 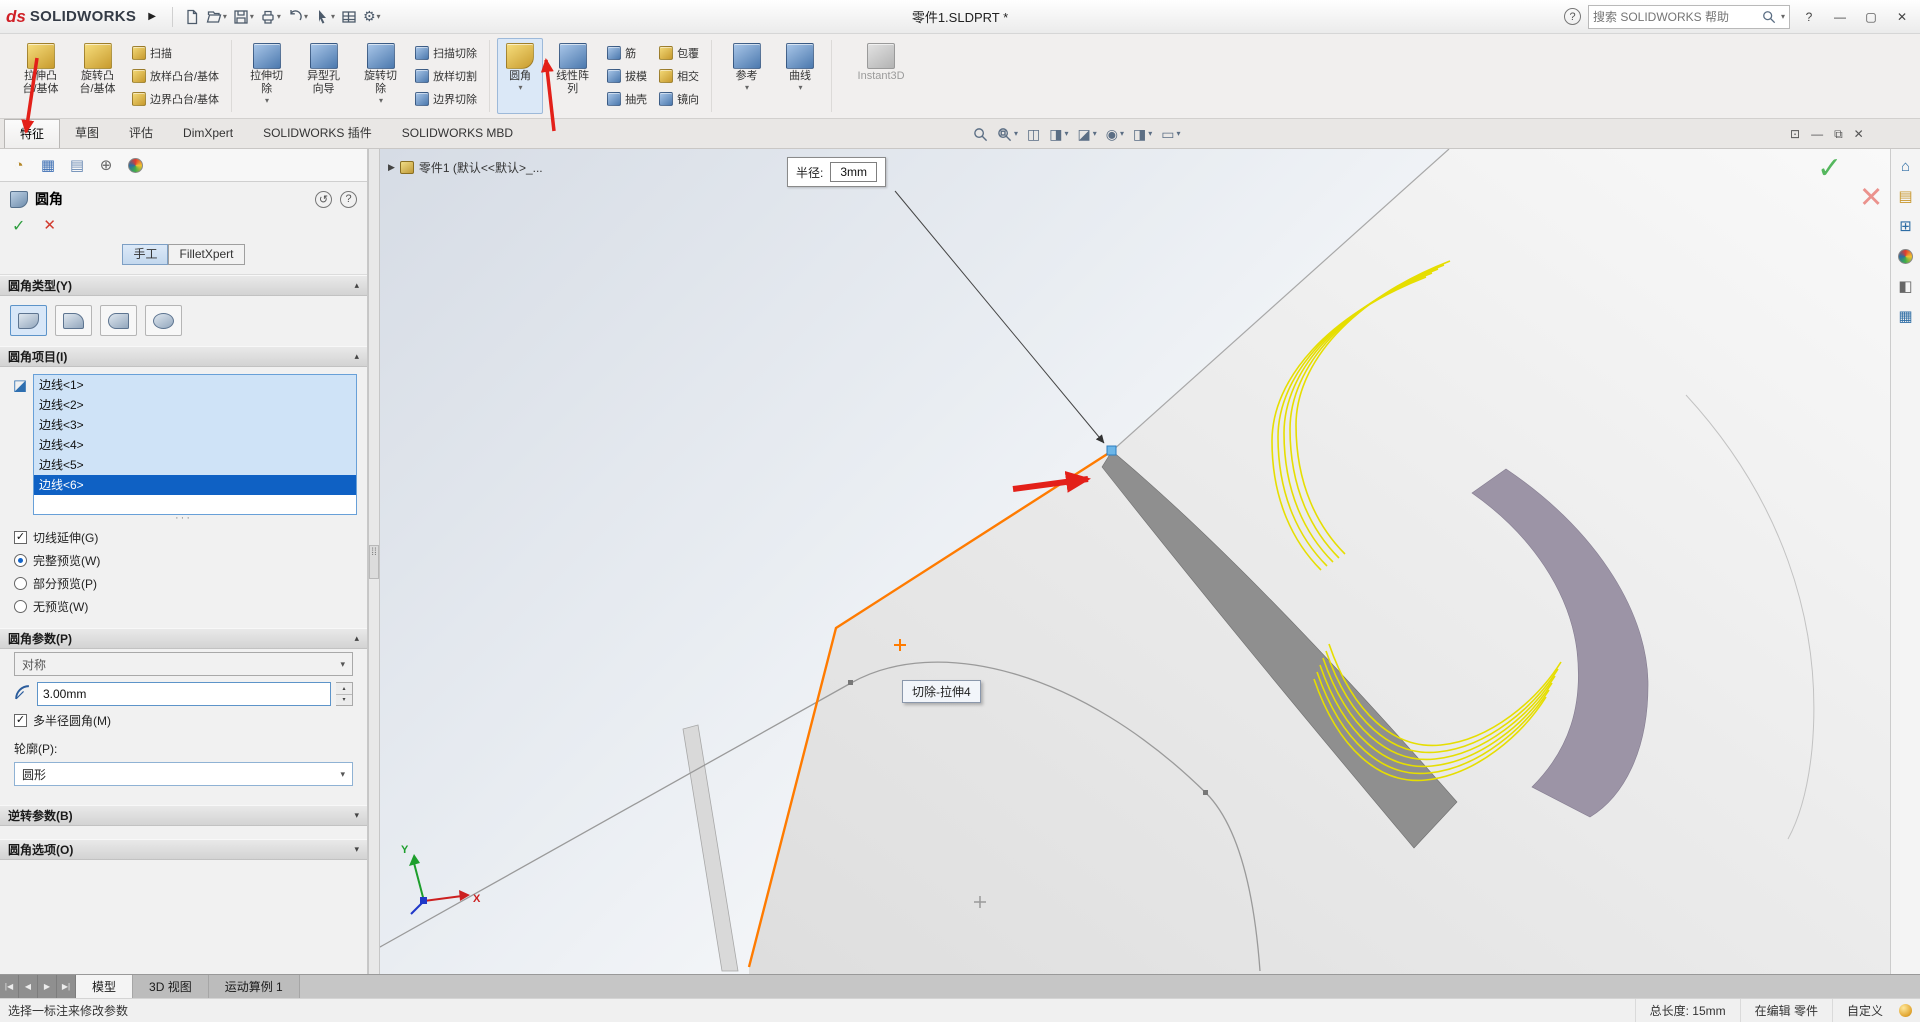 What do you see at coordinates (679, 76) in the screenshot?
I see `intersect-button: 相交` at bounding box center [679, 76].